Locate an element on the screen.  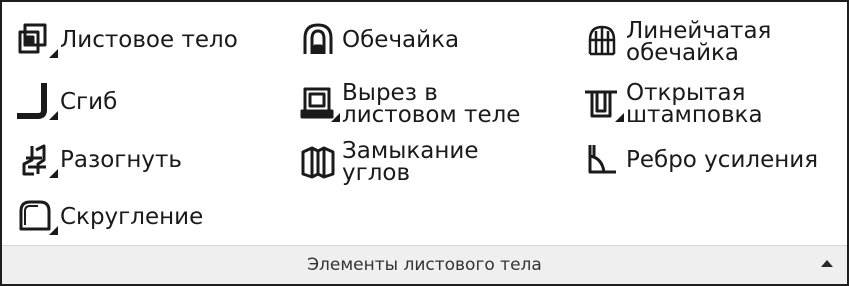
shell-button: Обечайка is located at coordinates (378, 40).